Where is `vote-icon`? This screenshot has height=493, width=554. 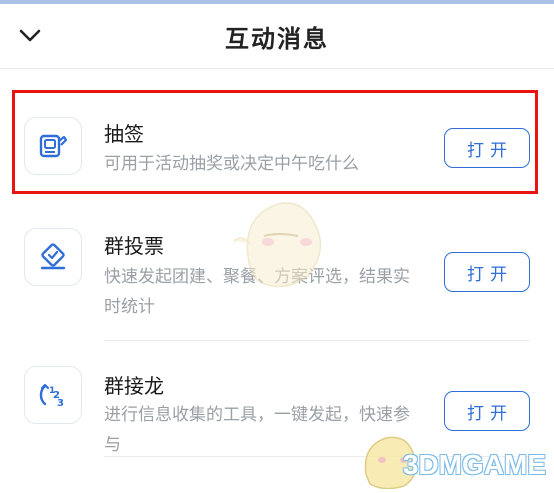
vote-icon is located at coordinates (53, 257).